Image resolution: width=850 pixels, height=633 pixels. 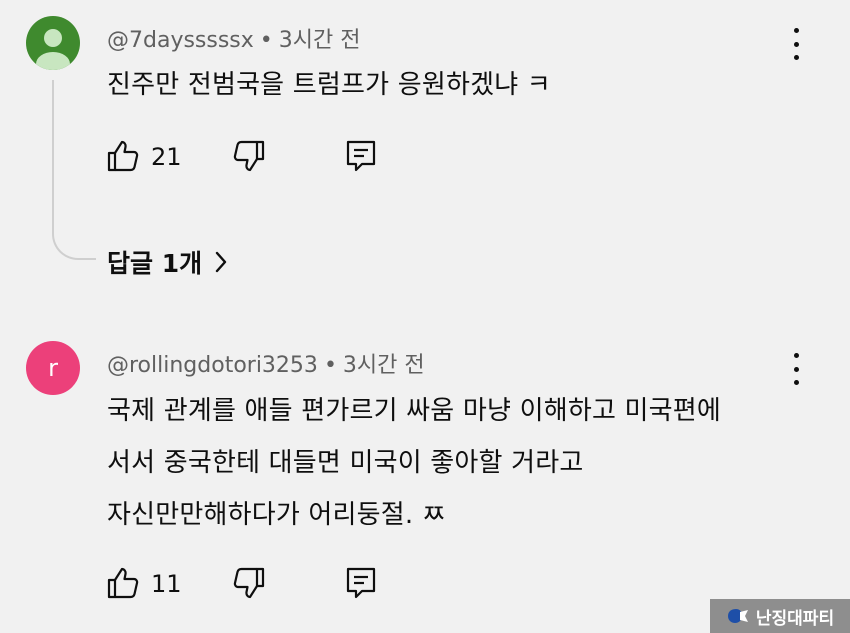 I want to click on avatar, so click(x=53, y=43).